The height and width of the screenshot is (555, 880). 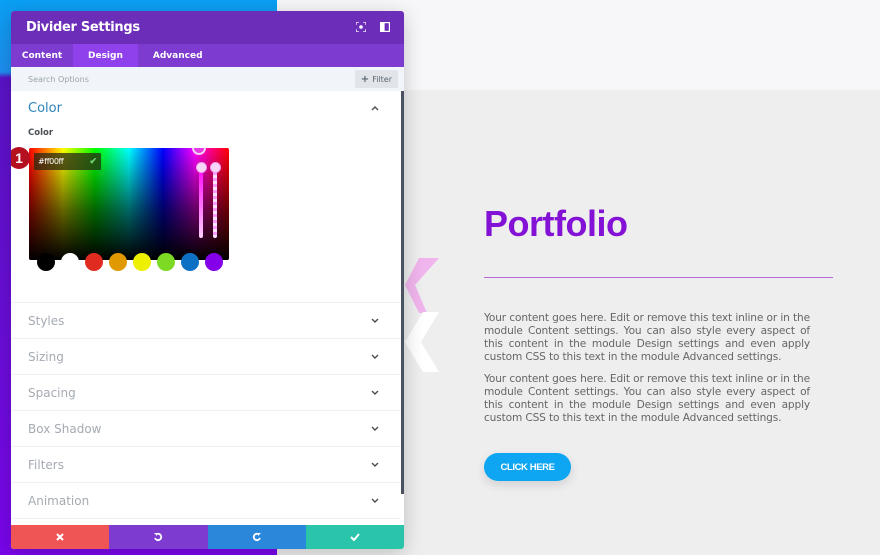 What do you see at coordinates (59, 500) in the screenshot?
I see `section-title: Animation` at bounding box center [59, 500].